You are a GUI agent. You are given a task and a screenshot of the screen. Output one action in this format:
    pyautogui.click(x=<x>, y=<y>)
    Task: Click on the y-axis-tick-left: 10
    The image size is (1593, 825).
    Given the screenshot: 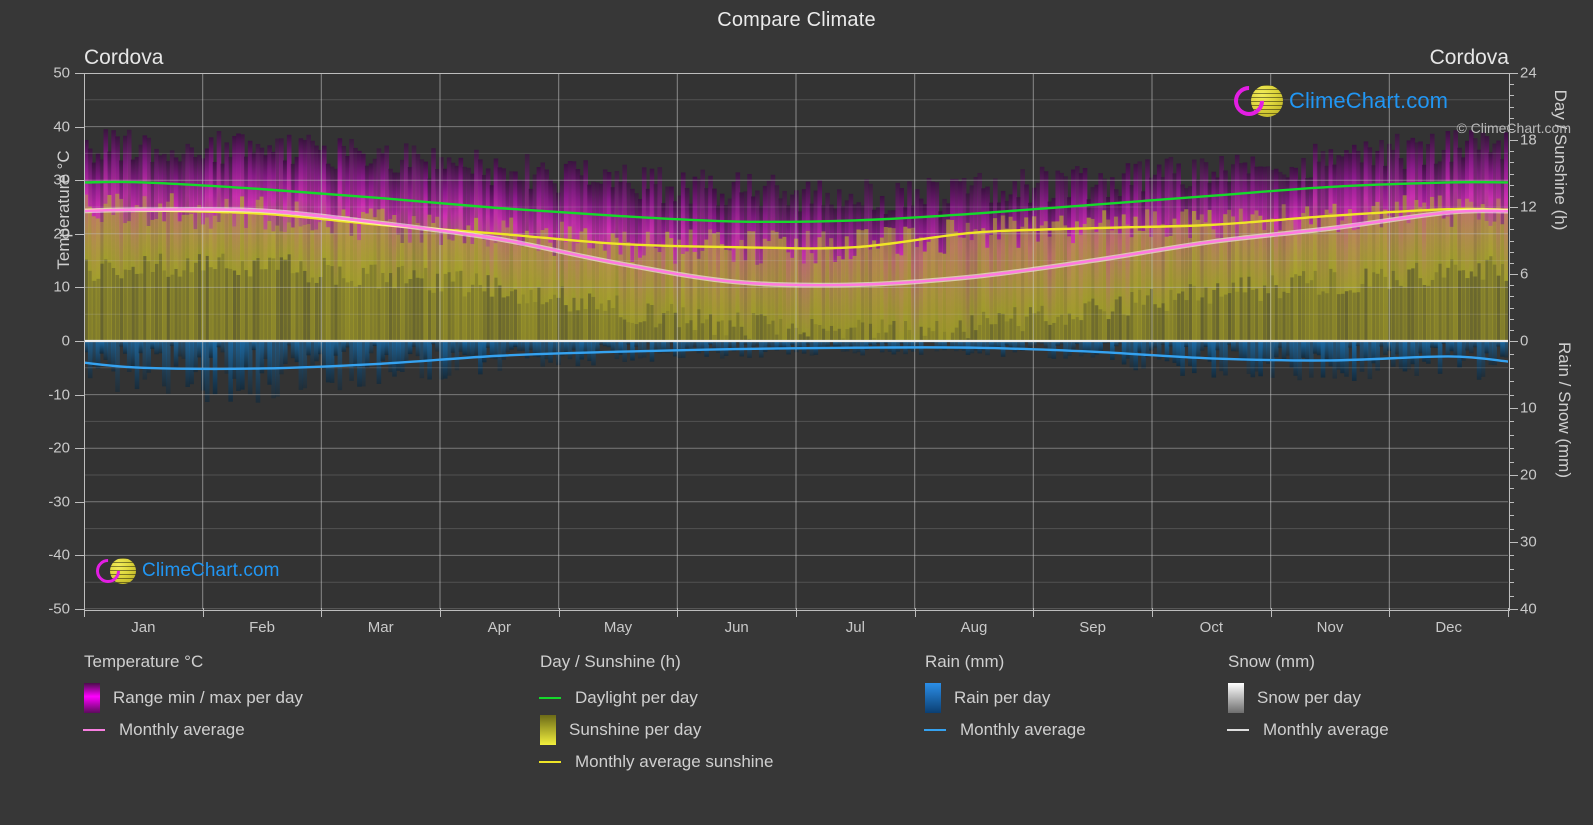 What is the action you would take?
    pyautogui.click(x=61, y=287)
    